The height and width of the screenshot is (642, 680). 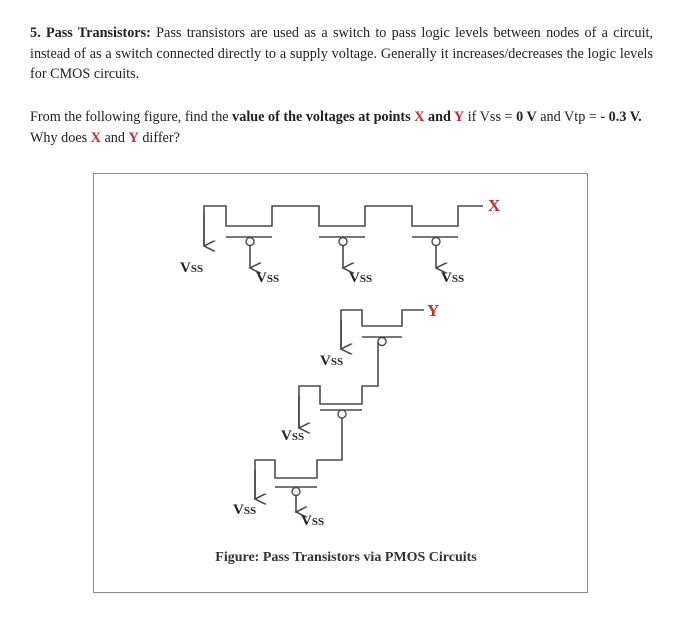 I want to click on bottom-chain, so click(x=339, y=410).